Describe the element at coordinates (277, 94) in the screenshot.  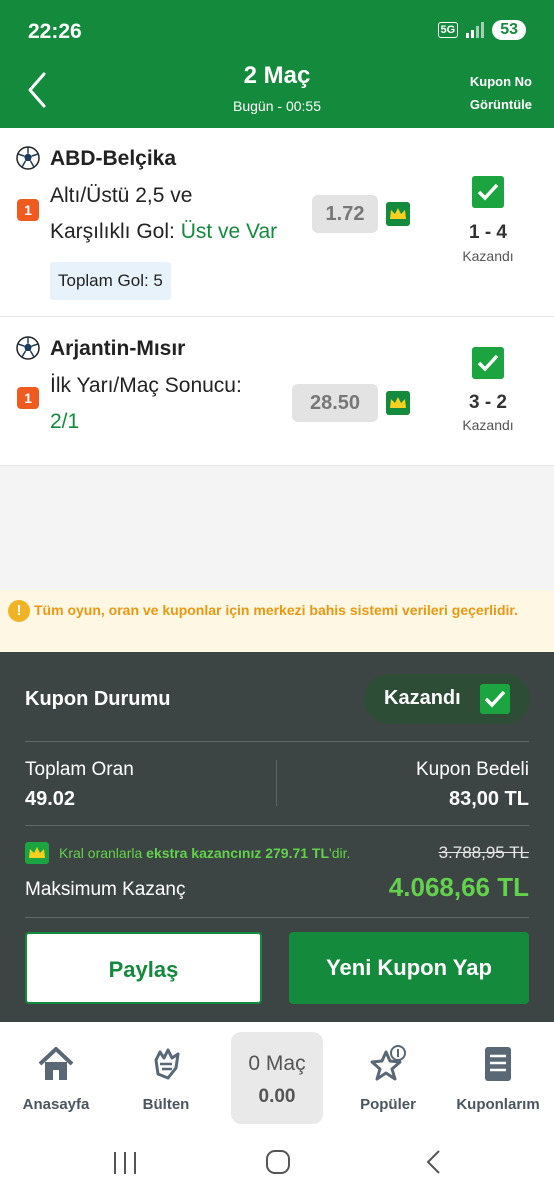
I see `header: 2 Maç Bugün - 00:55 Kupon No Görüntüle` at that location.